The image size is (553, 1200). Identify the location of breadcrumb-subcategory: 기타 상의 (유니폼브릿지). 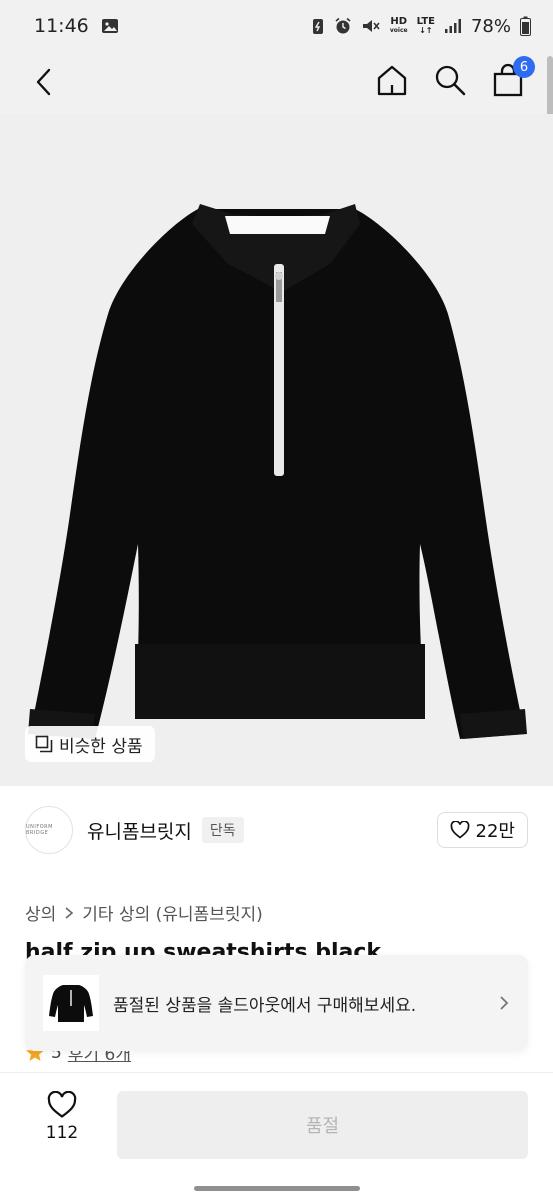
(172, 912).